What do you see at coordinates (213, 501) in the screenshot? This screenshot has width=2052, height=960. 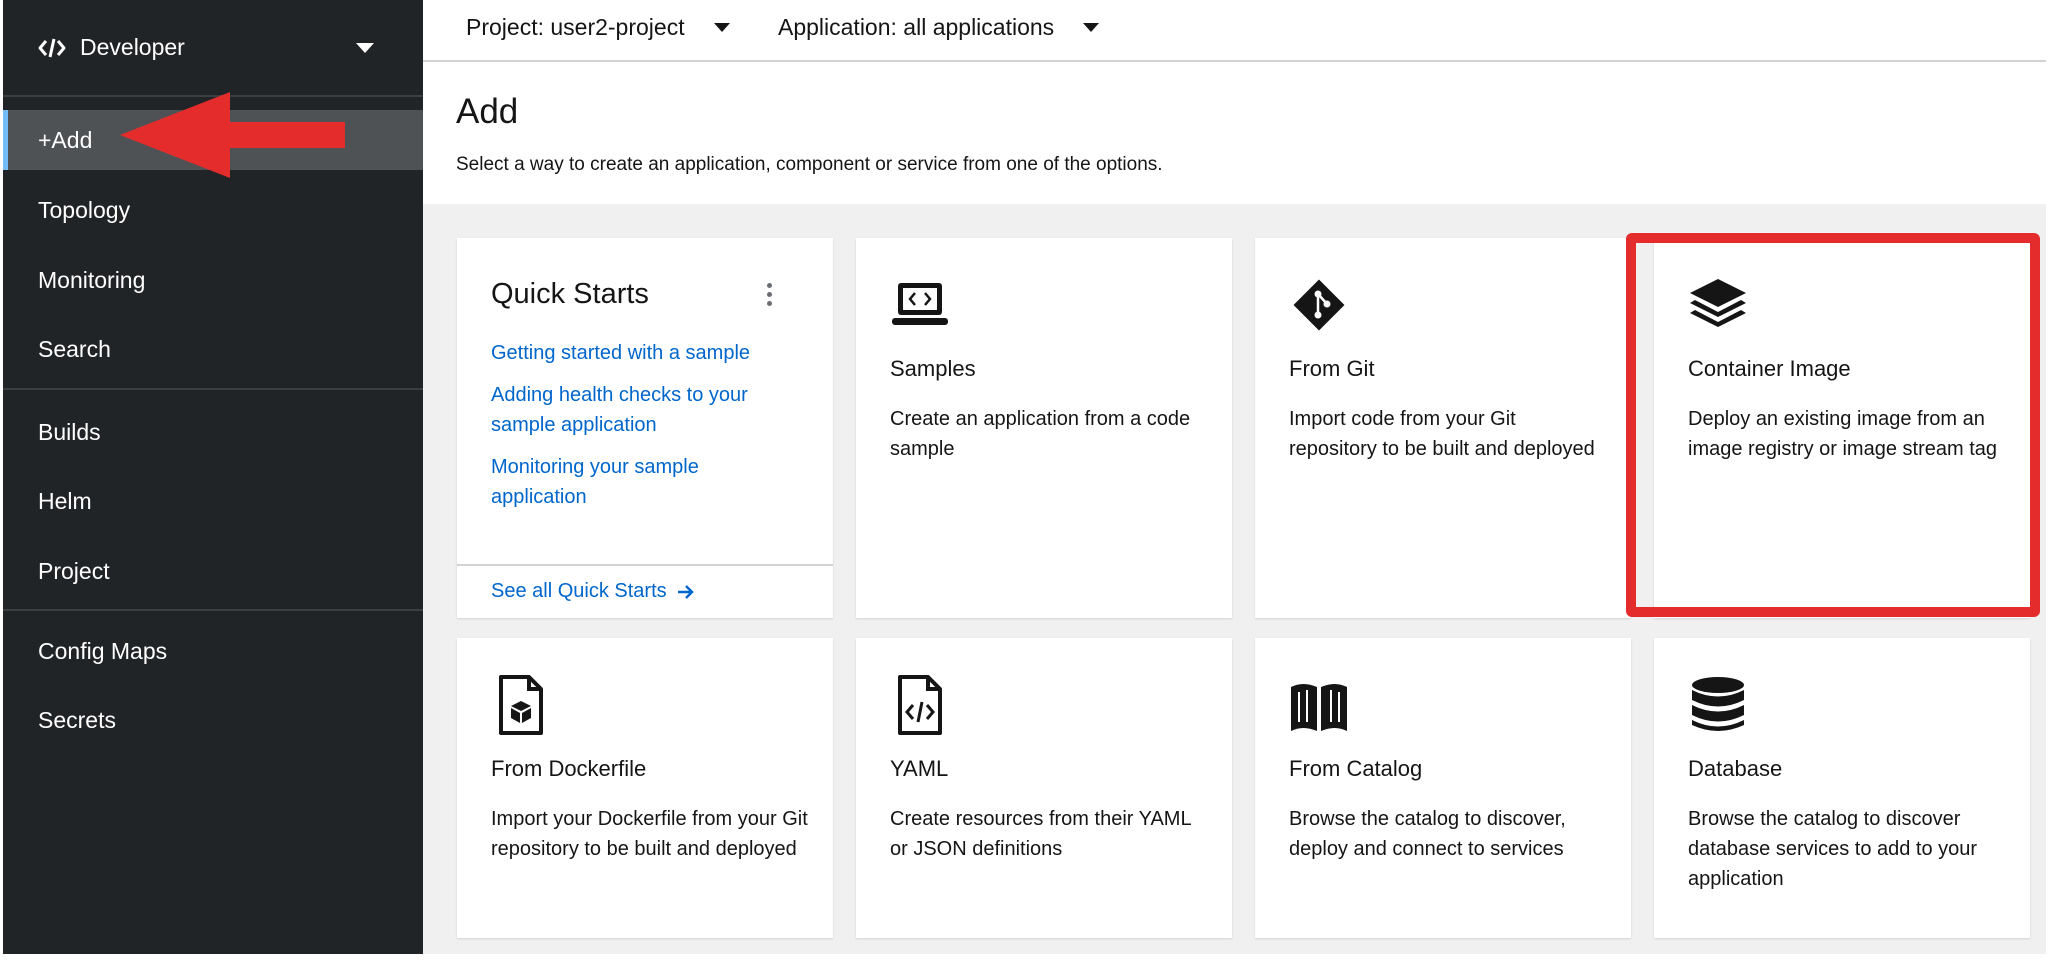 I see `nav-item-helm: Helm` at bounding box center [213, 501].